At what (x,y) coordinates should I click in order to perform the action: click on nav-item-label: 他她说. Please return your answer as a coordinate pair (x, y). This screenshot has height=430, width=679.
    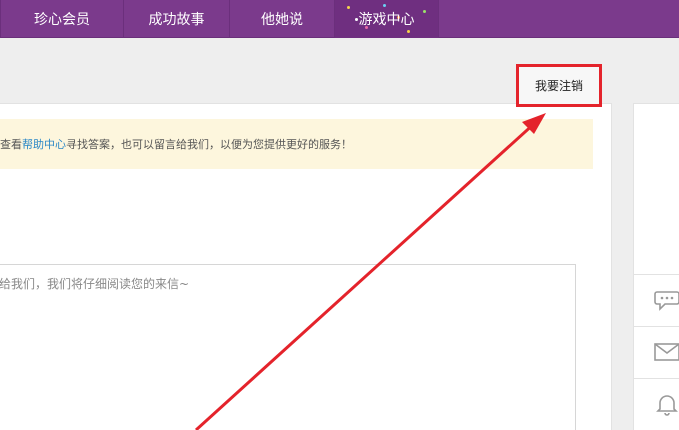
    Looking at the image, I should click on (282, 20).